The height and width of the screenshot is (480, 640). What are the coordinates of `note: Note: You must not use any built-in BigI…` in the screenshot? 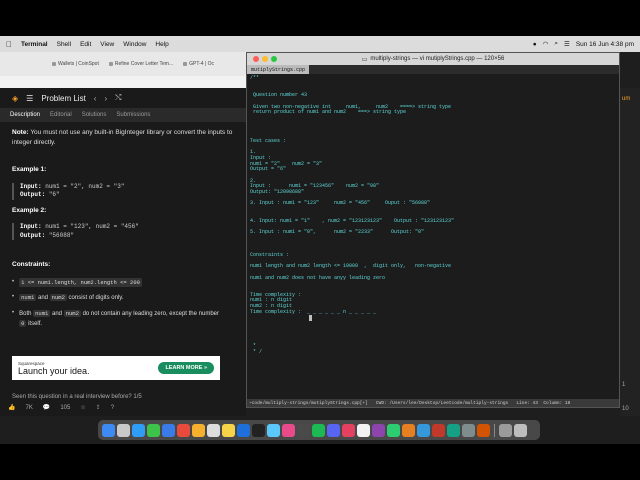 It's located at (123, 137).